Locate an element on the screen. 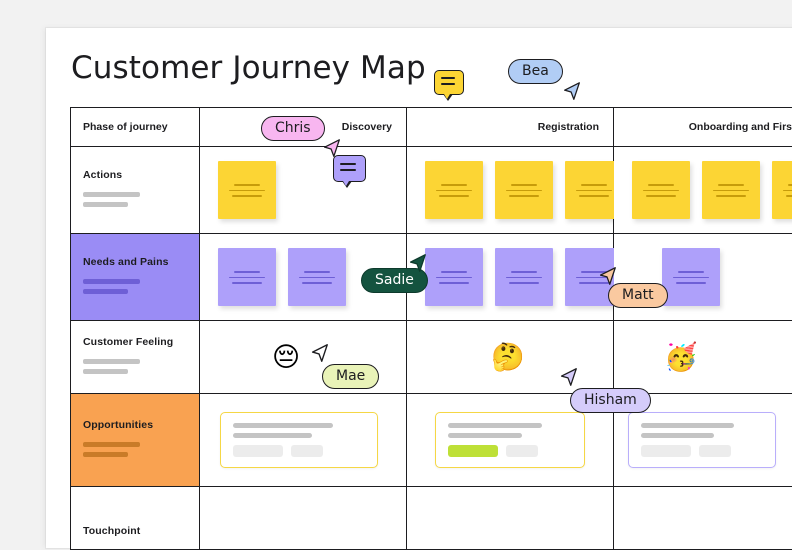 The width and height of the screenshot is (792, 550). row-label-needs-and-pains: Needs and Pains is located at coordinates (141, 262).